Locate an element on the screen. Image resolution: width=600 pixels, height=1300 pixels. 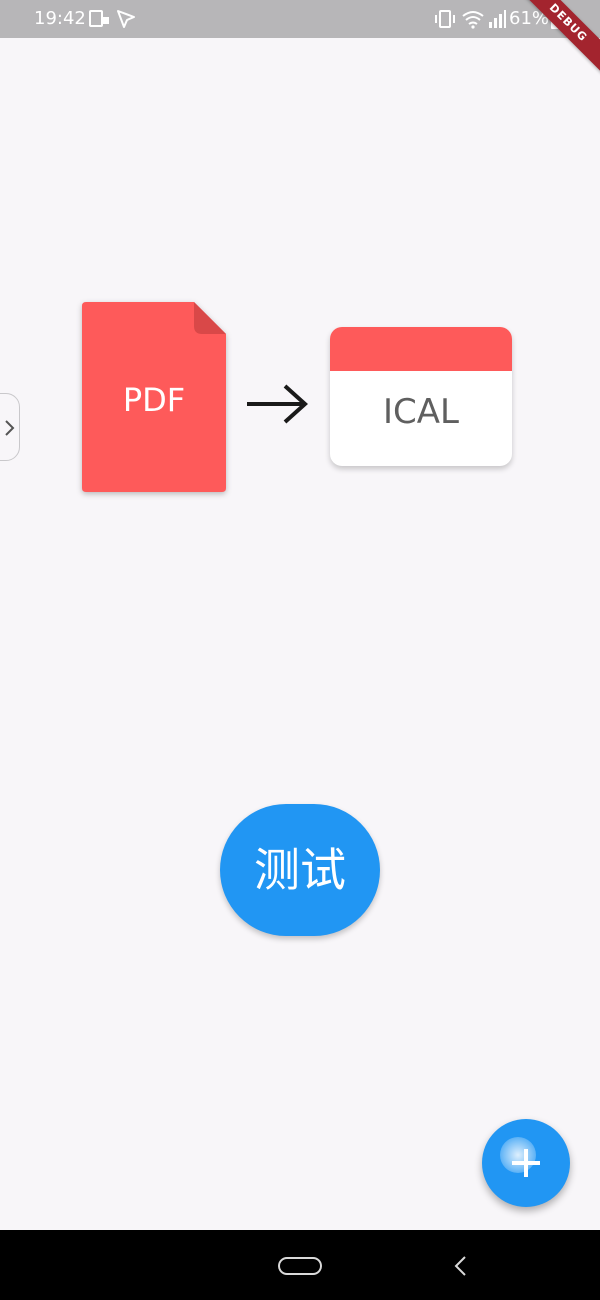
ical-calendar-icon: ICAL is located at coordinates (421, 396).